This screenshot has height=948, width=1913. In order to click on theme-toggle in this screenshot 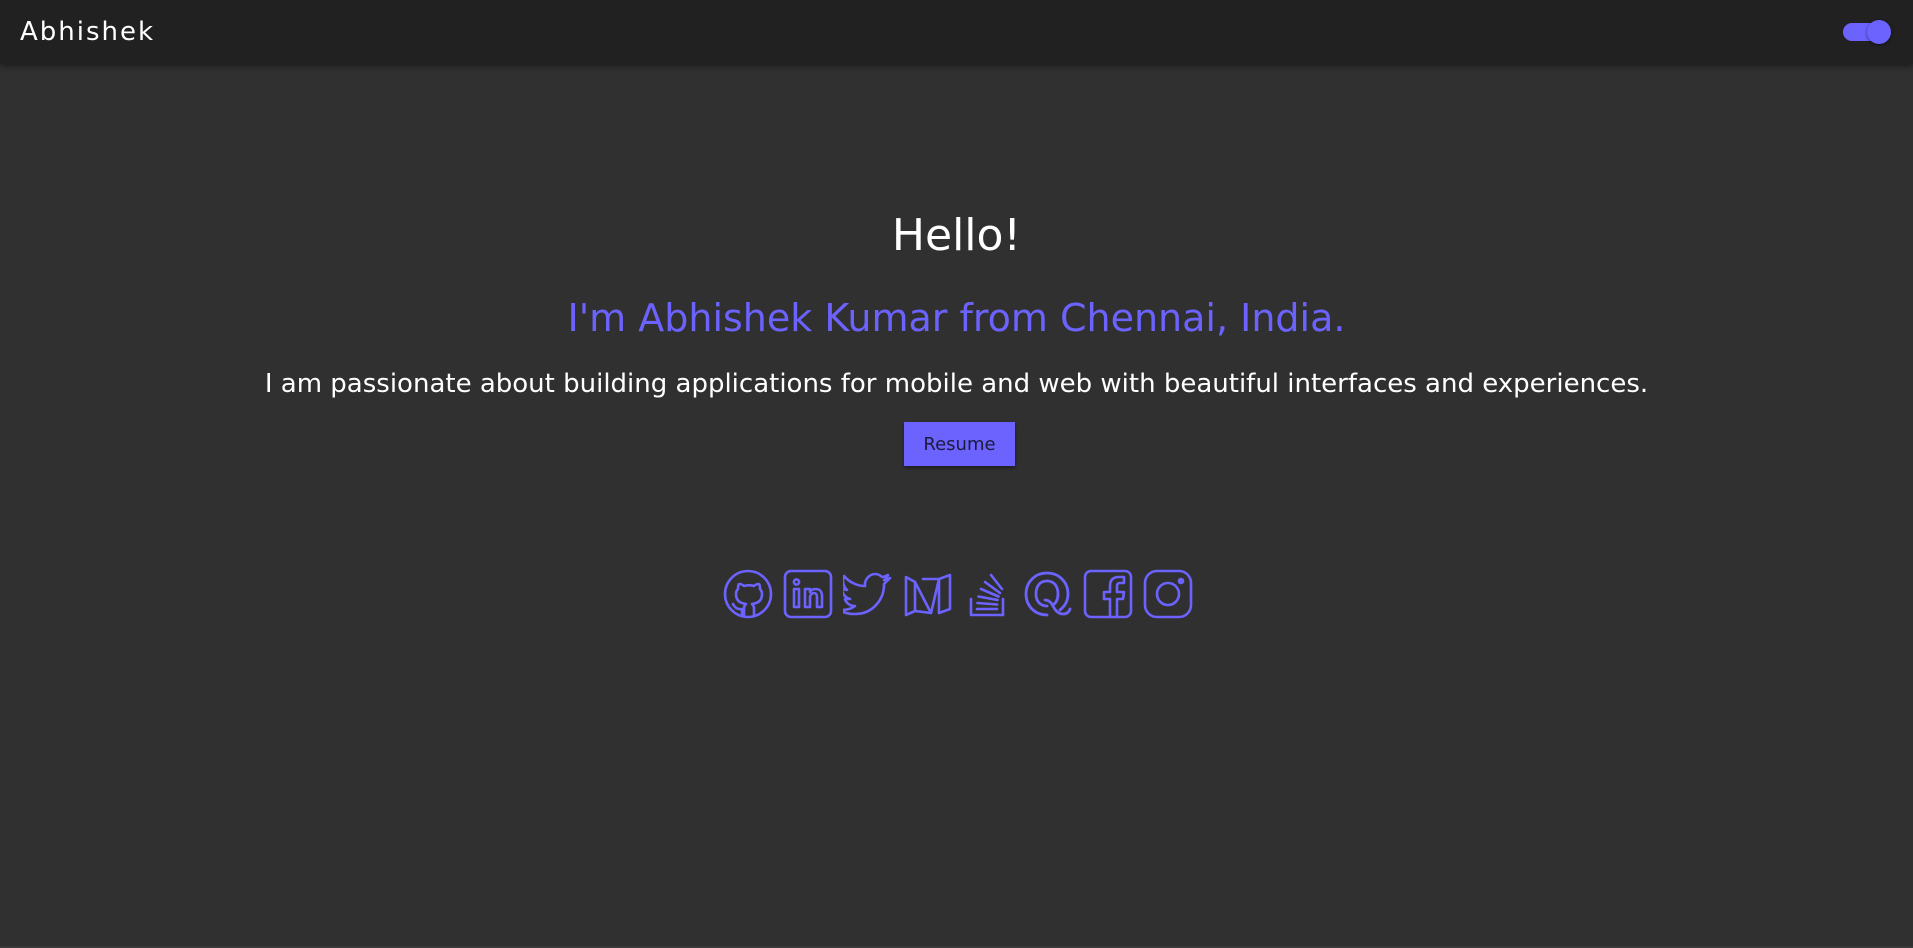, I will do `click(1867, 32)`.